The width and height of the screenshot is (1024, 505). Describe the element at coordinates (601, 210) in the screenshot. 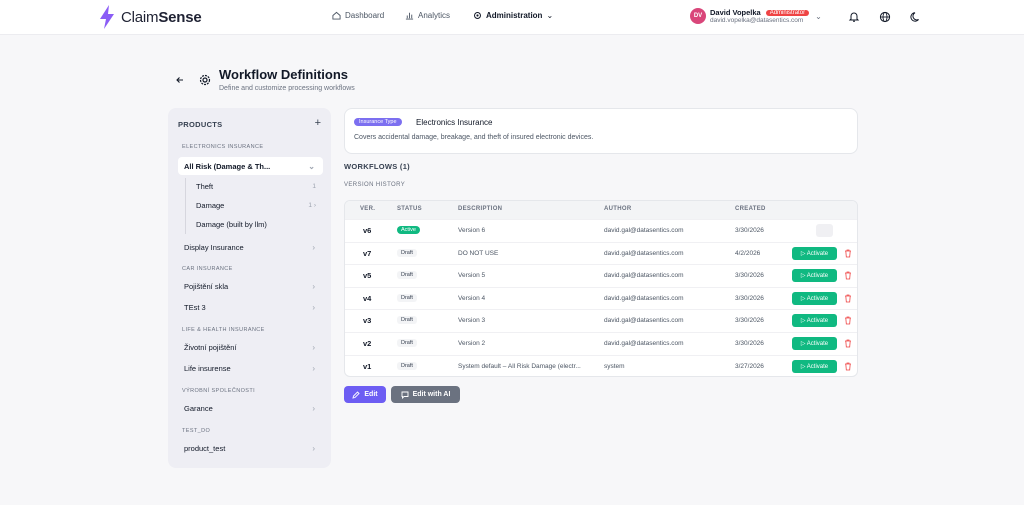

I see `table-header: VER. STATUS DESCRIPTION AUTHOR CREATED` at that location.